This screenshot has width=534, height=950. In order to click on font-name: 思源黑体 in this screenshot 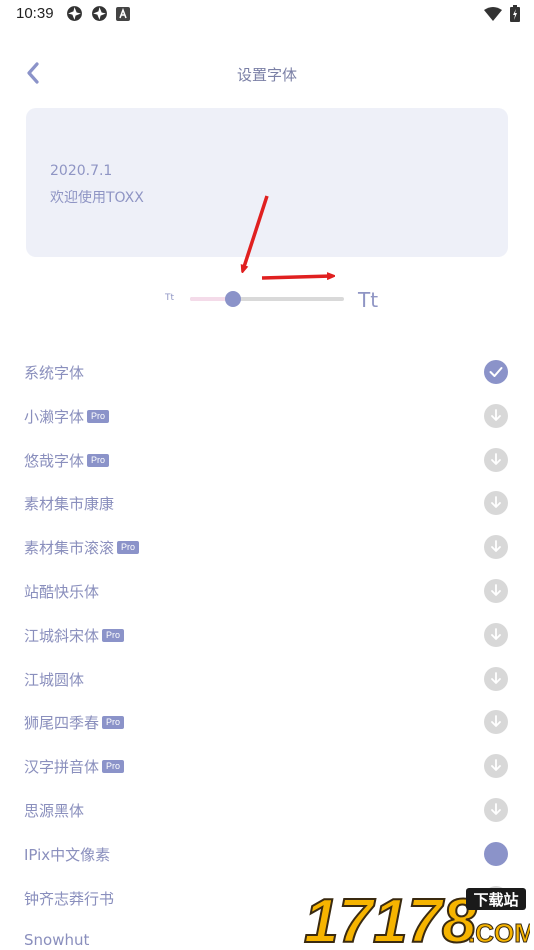, I will do `click(54, 810)`.